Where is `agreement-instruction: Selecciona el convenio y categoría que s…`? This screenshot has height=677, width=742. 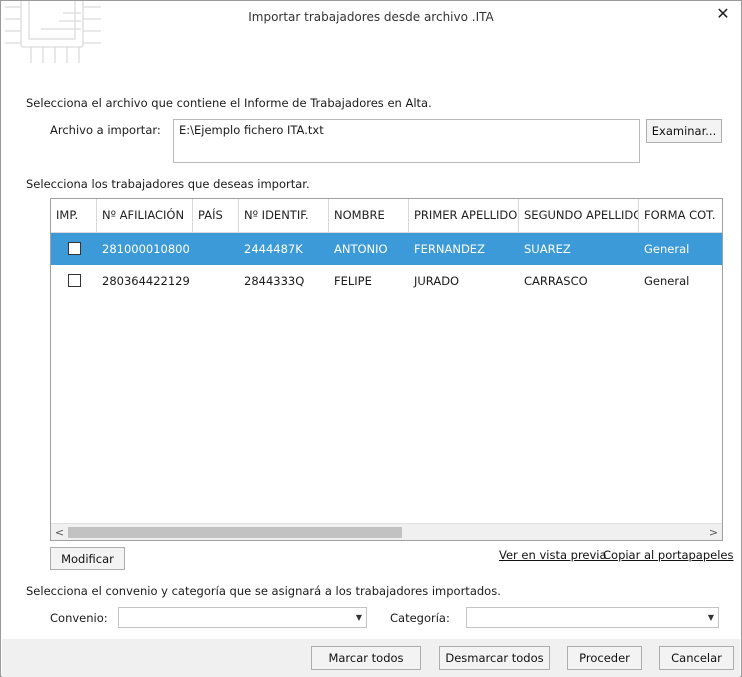 agreement-instruction: Selecciona el convenio y categoría que s… is located at coordinates (263, 591).